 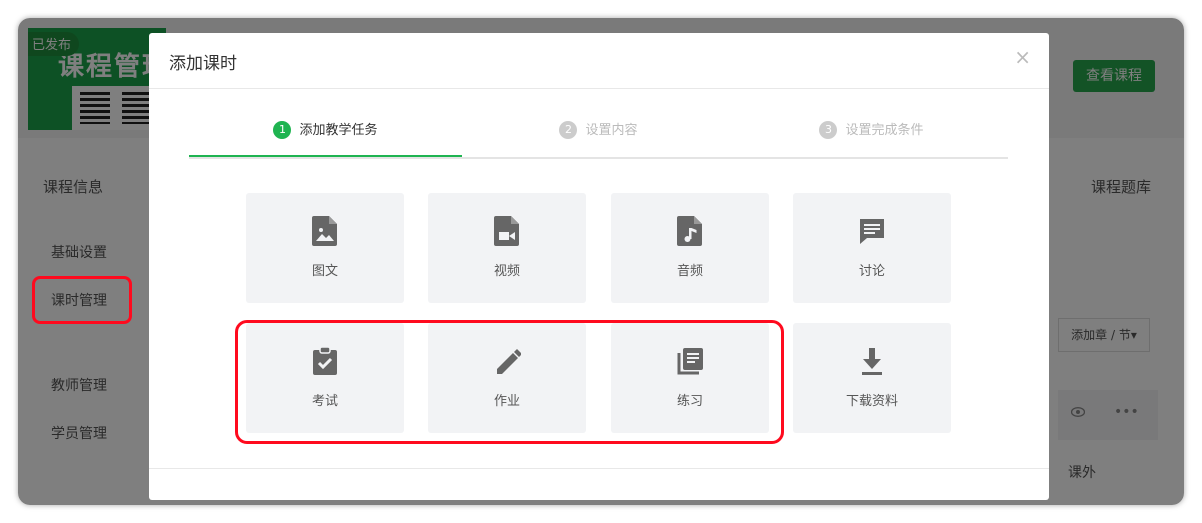 What do you see at coordinates (325, 248) in the screenshot?
I see `task-type-image-text: 图文` at bounding box center [325, 248].